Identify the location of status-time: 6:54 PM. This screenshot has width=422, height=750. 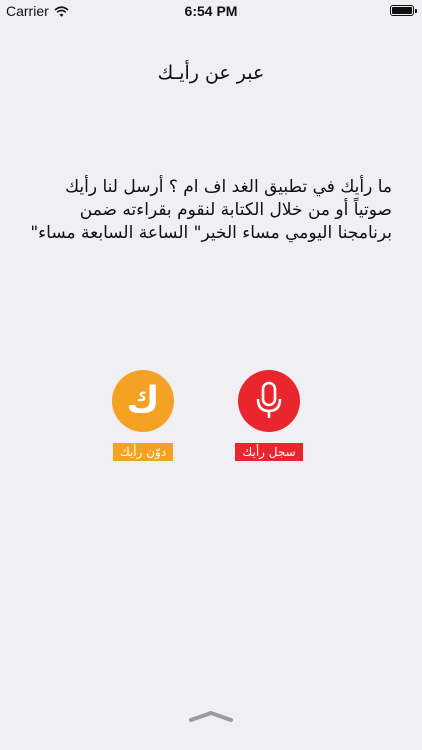
(211, 11).